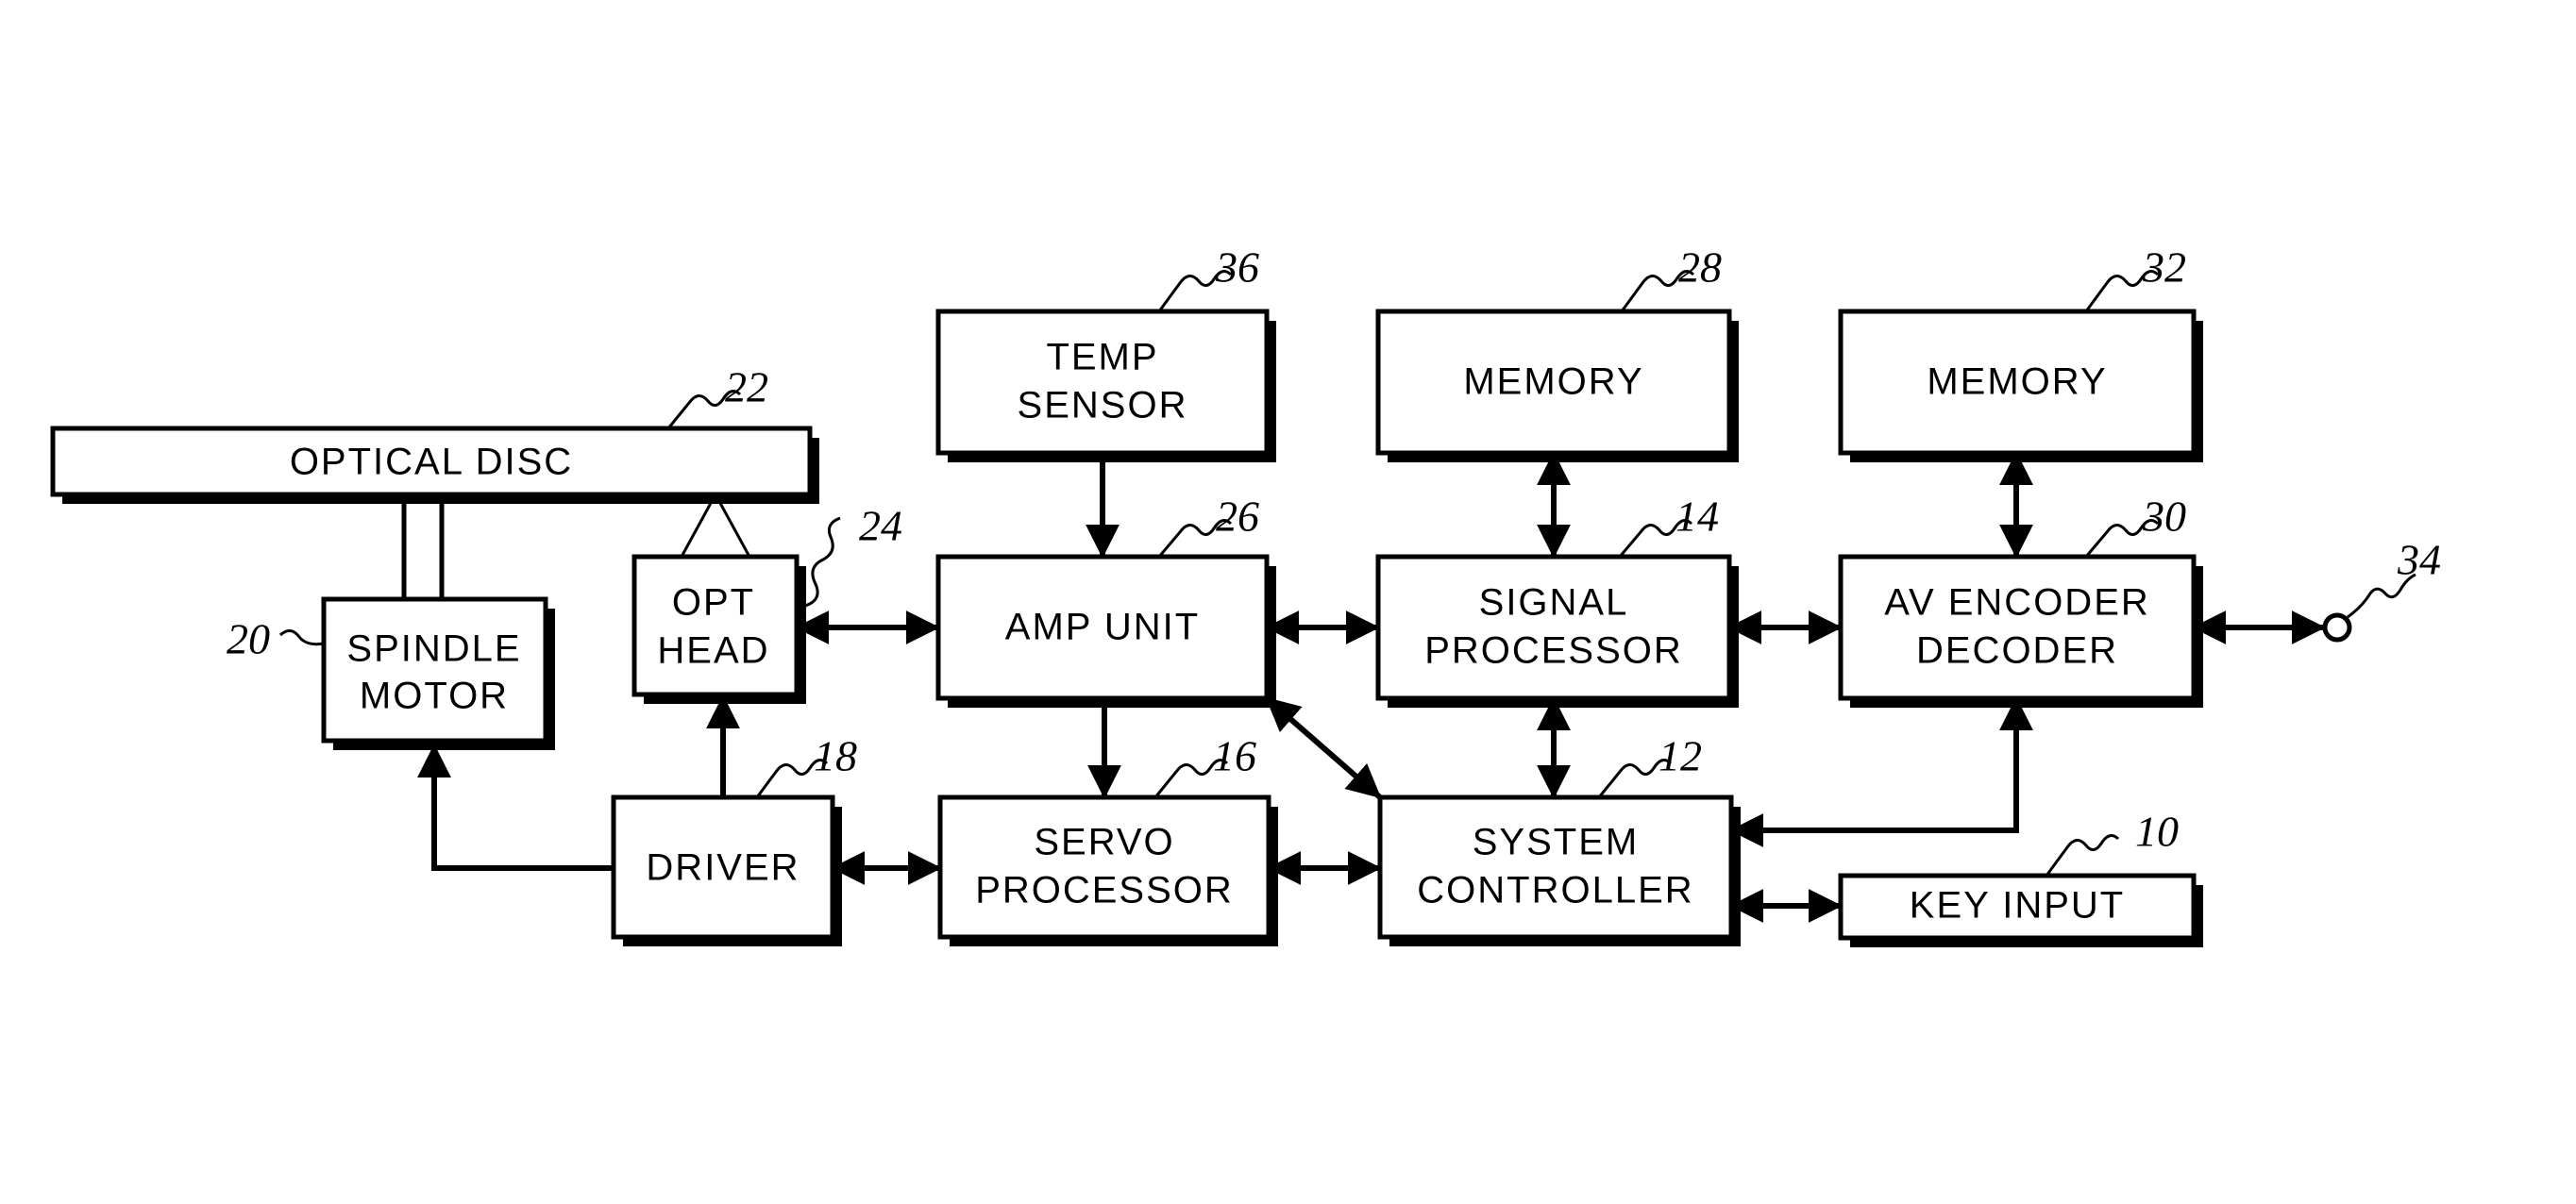  Describe the element at coordinates (1553, 651) in the screenshot. I see `block-label-signal-processor-line2: PROCESSOR` at that location.